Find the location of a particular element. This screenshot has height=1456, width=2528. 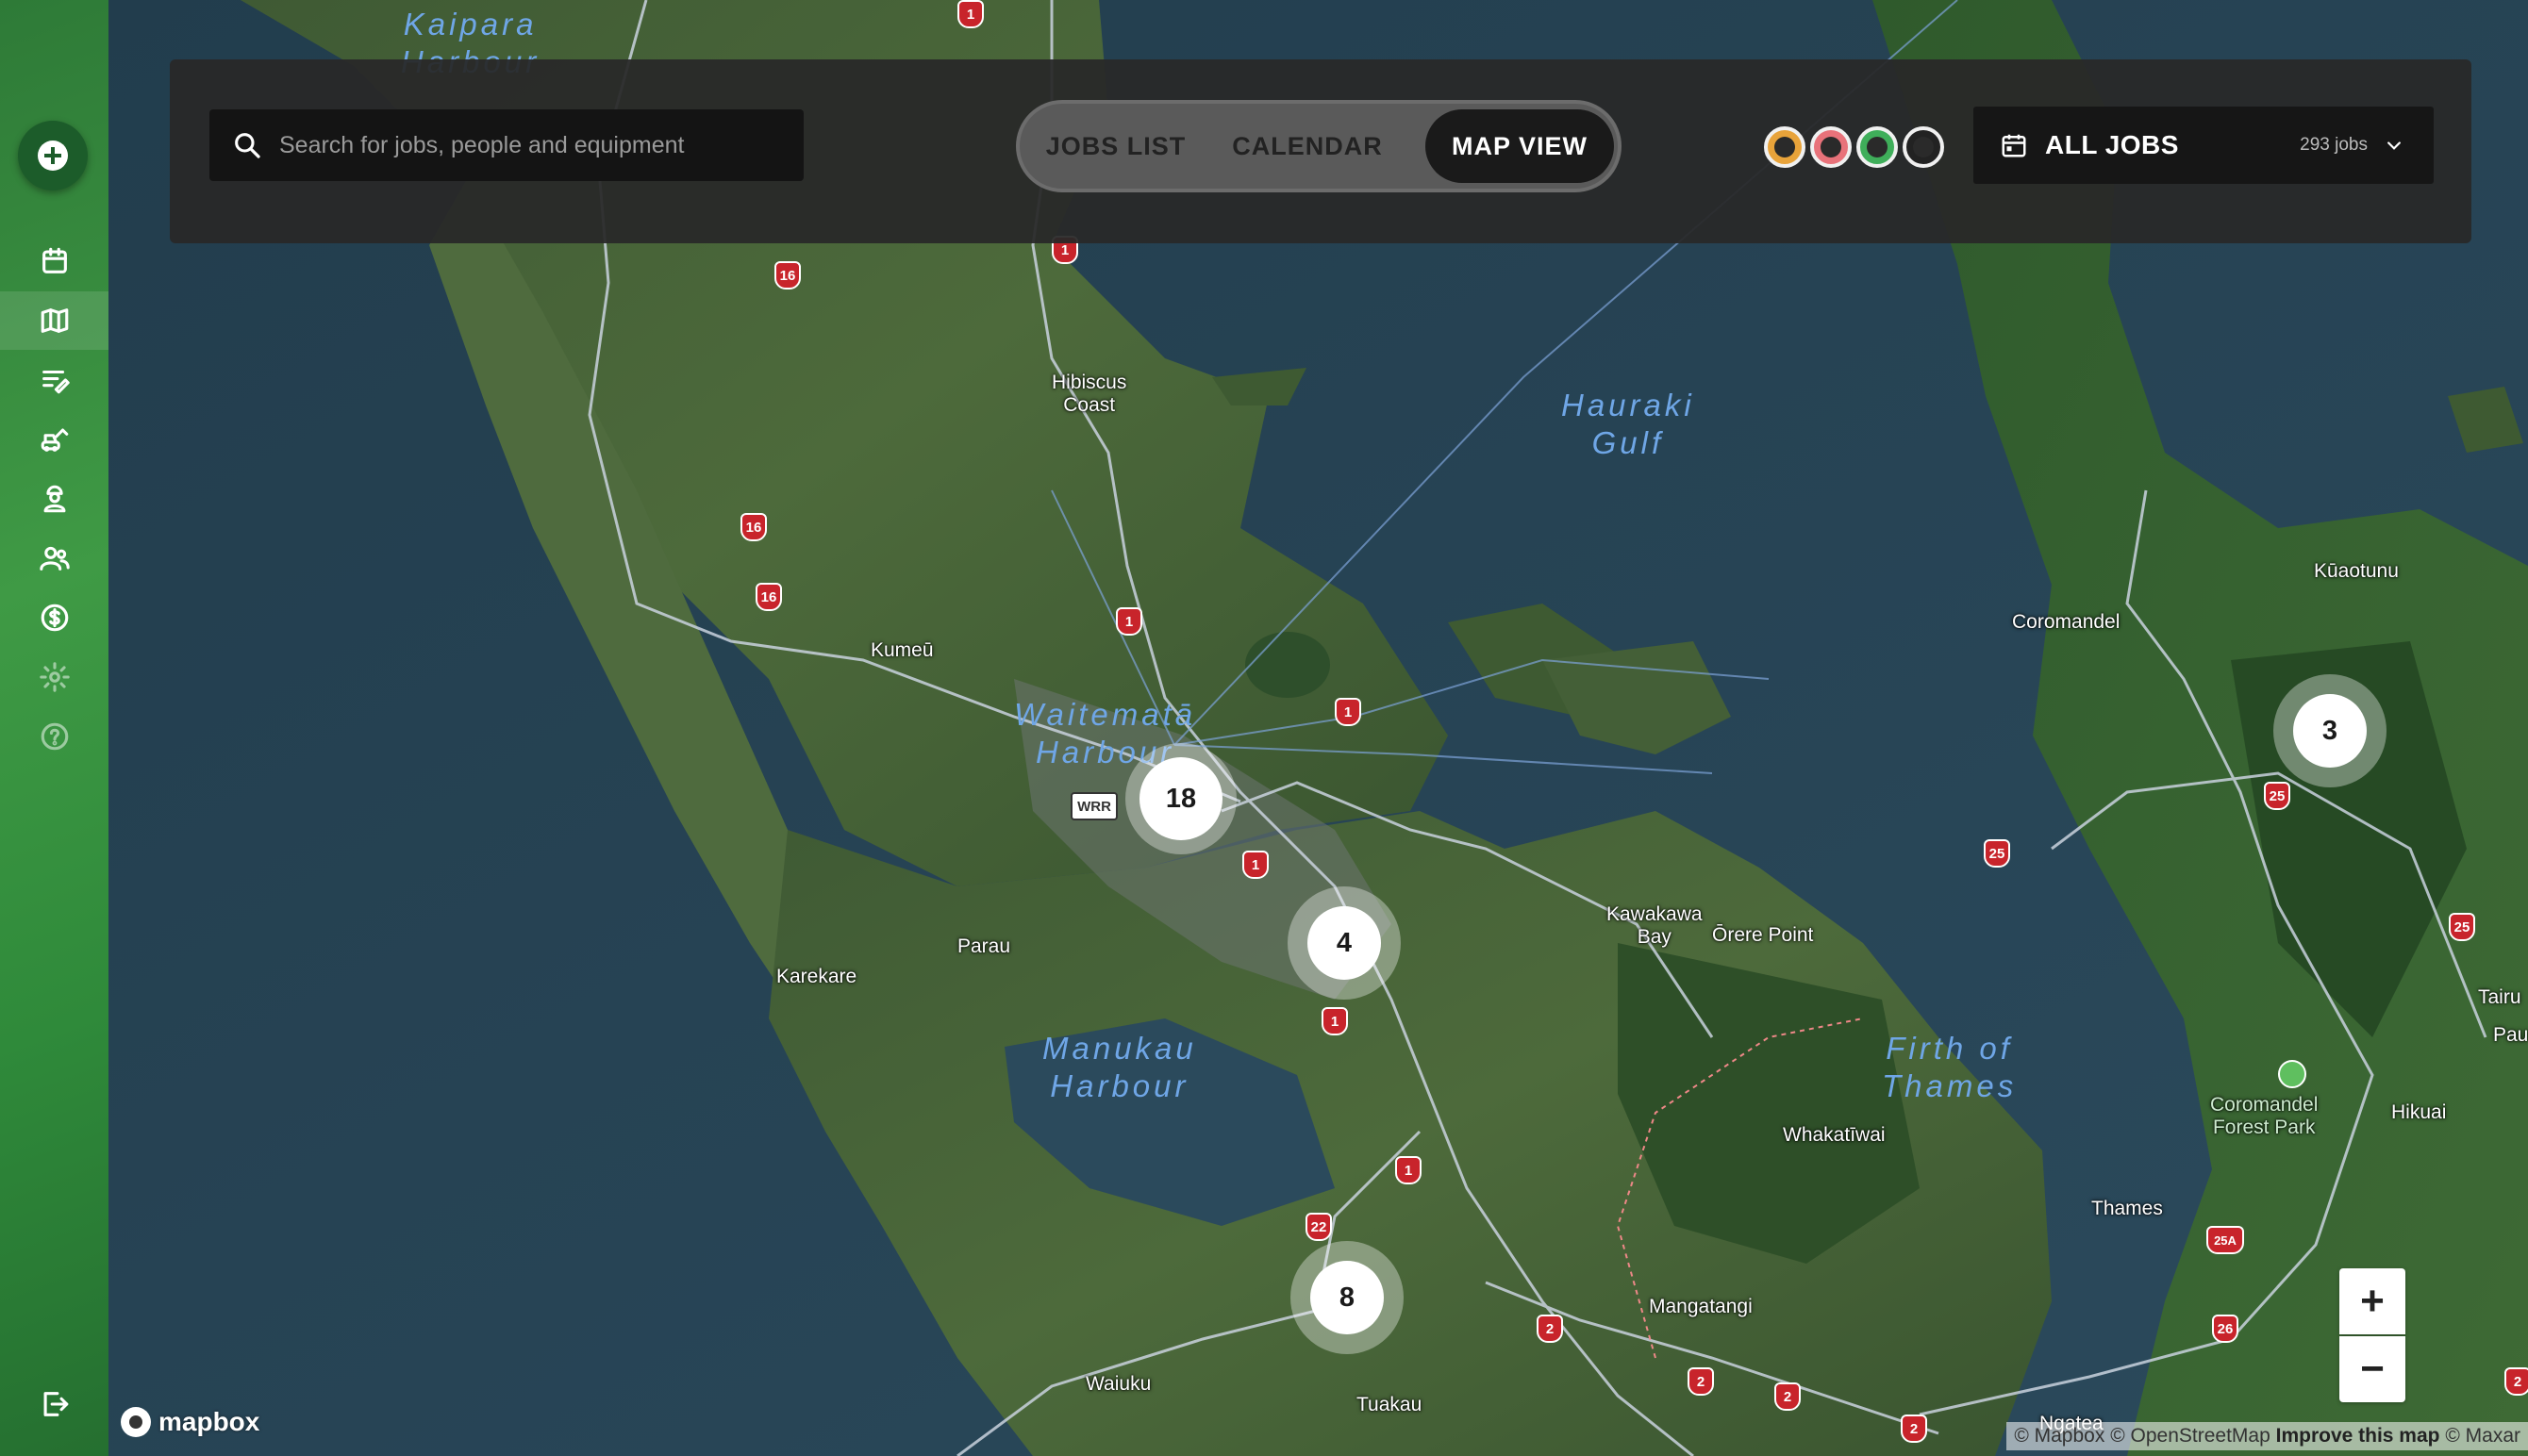

sidebar-item-settings is located at coordinates (54, 677).